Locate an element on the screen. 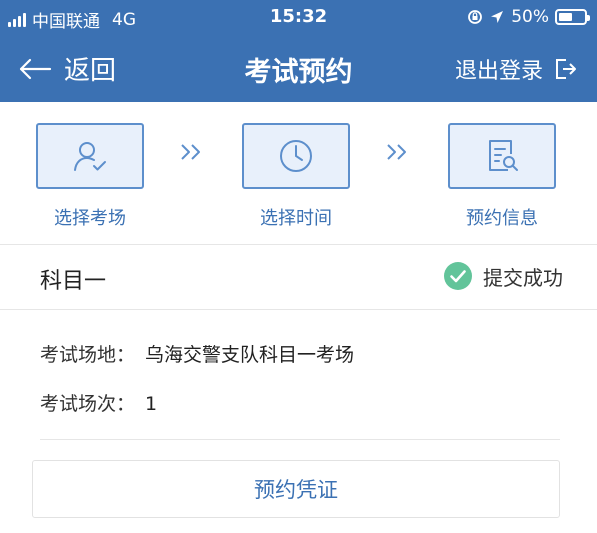 The height and width of the screenshot is (533, 597). subject-name: 科目一 is located at coordinates (73, 281).